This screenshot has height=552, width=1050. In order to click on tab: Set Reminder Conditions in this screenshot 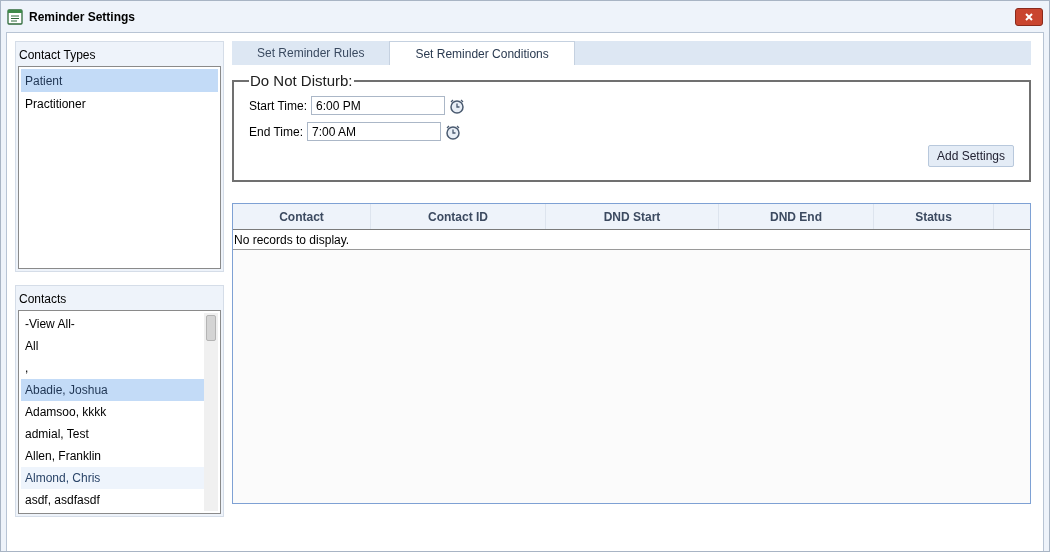, I will do `click(482, 53)`.